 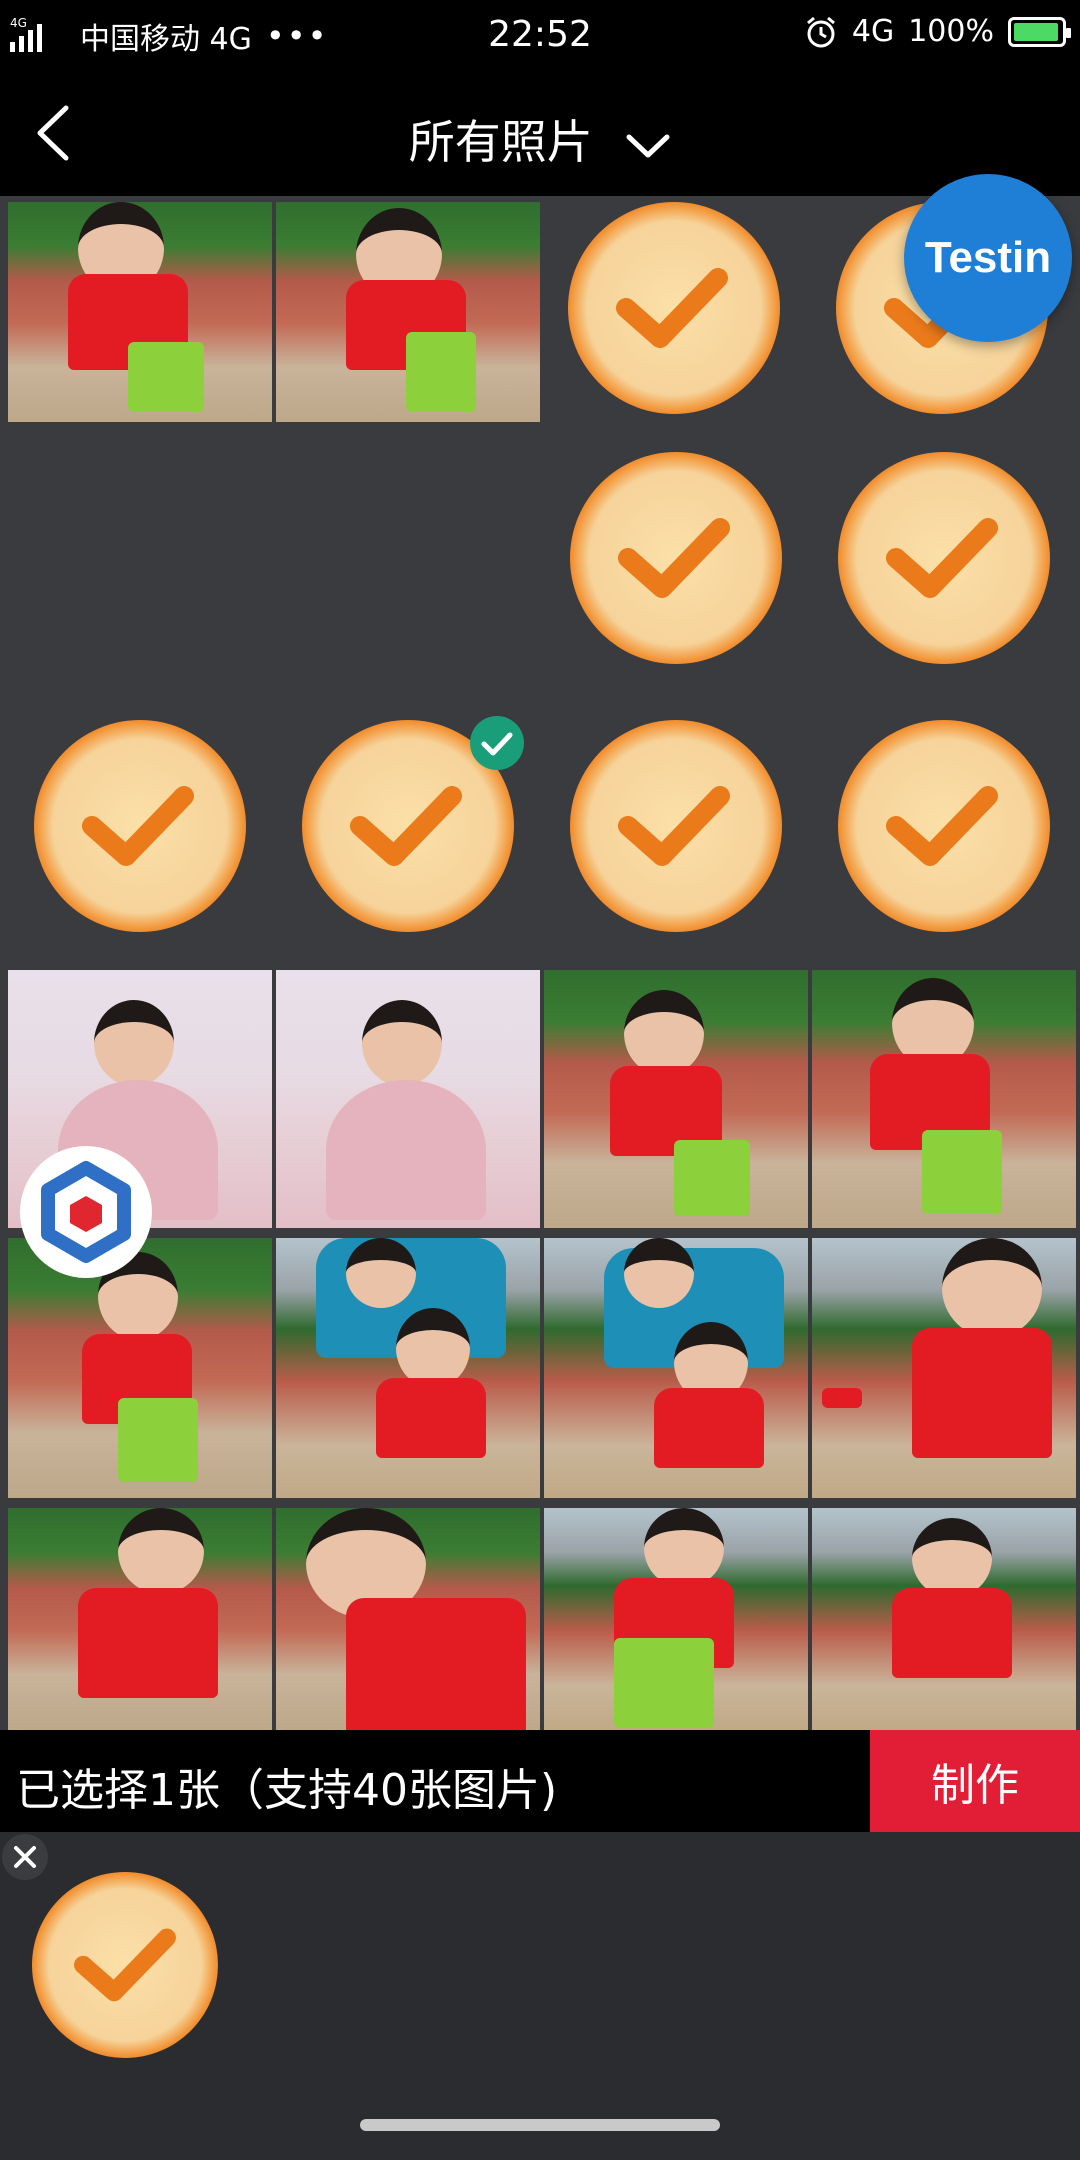 What do you see at coordinates (820, 31) in the screenshot?
I see `alarm-icon` at bounding box center [820, 31].